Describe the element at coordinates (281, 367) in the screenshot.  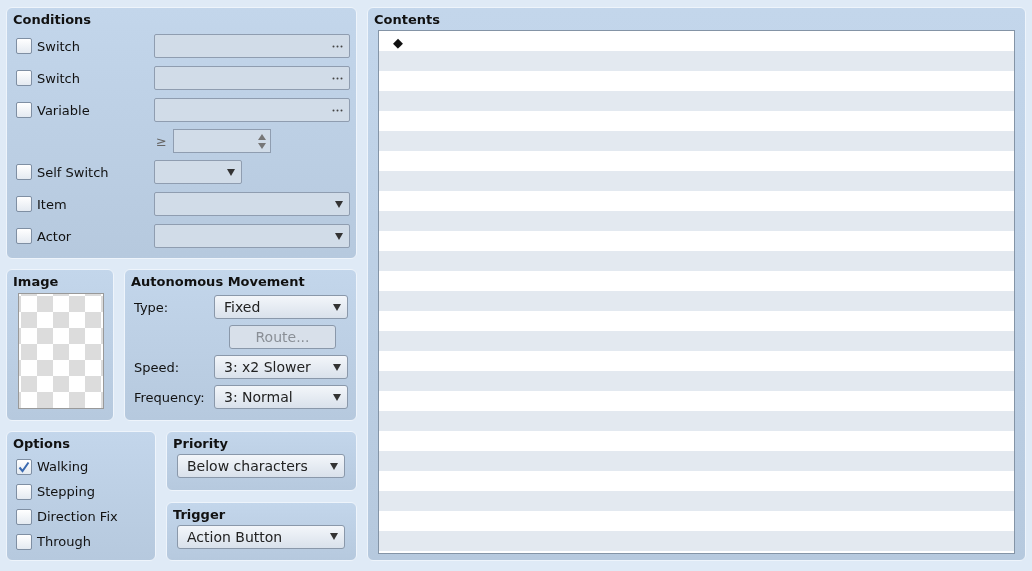
I see `dropdown: 3: x2 Slower` at that location.